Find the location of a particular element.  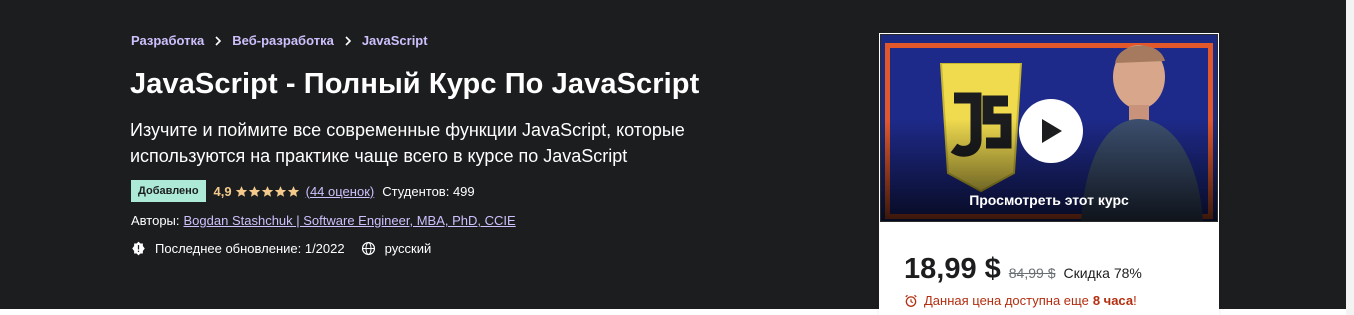

rating-stars is located at coordinates (267, 191).